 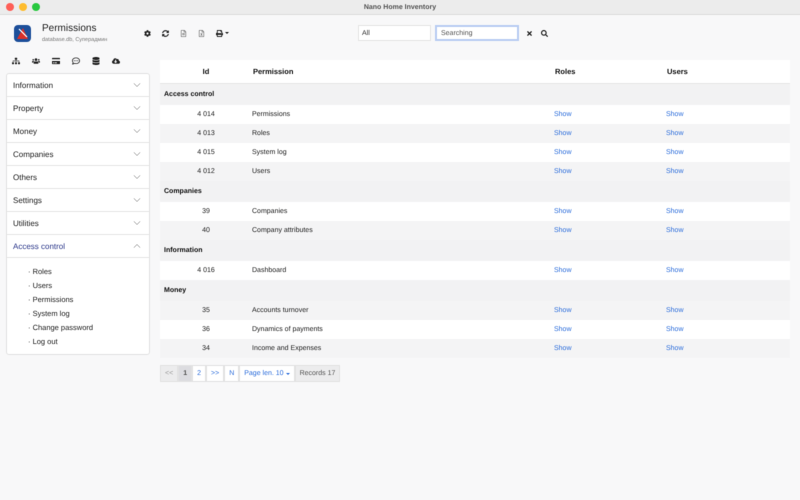 I want to click on clear-icon, so click(x=529, y=33).